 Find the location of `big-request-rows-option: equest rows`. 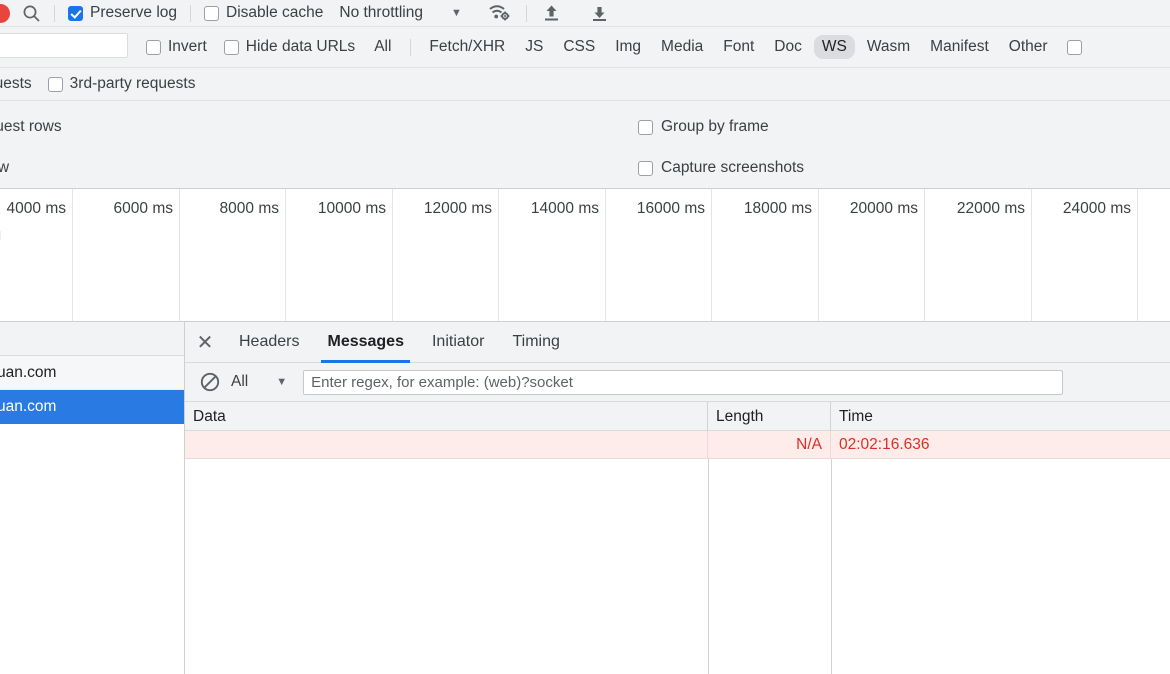

big-request-rows-option: equest rows is located at coordinates (31, 127).